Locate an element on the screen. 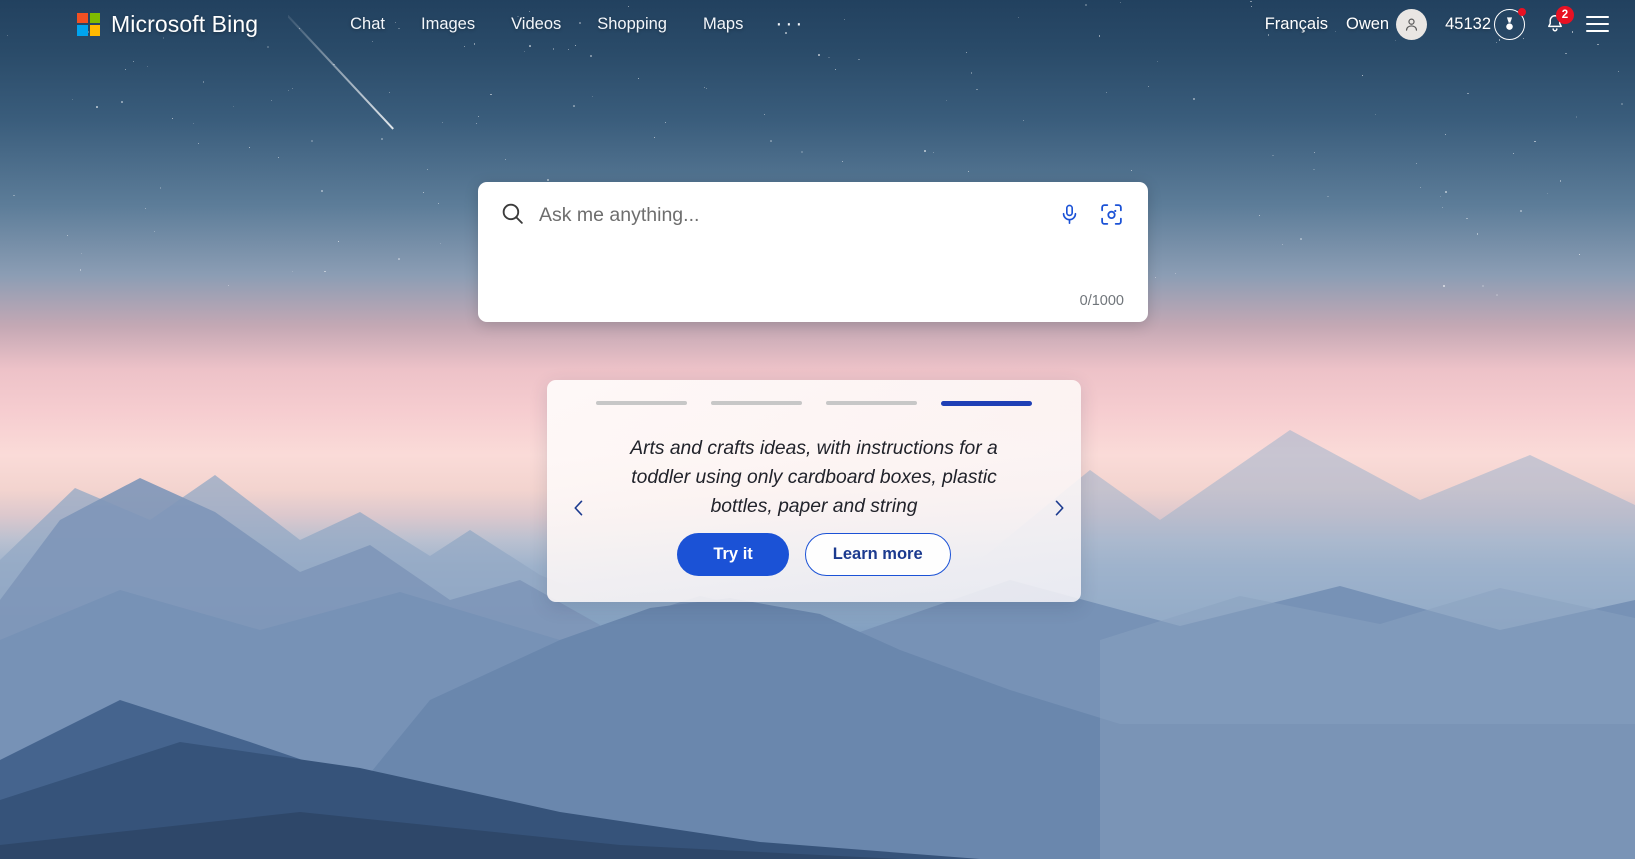 The width and height of the screenshot is (1635, 859). carousel-prev-chevron-icon is located at coordinates (579, 508).